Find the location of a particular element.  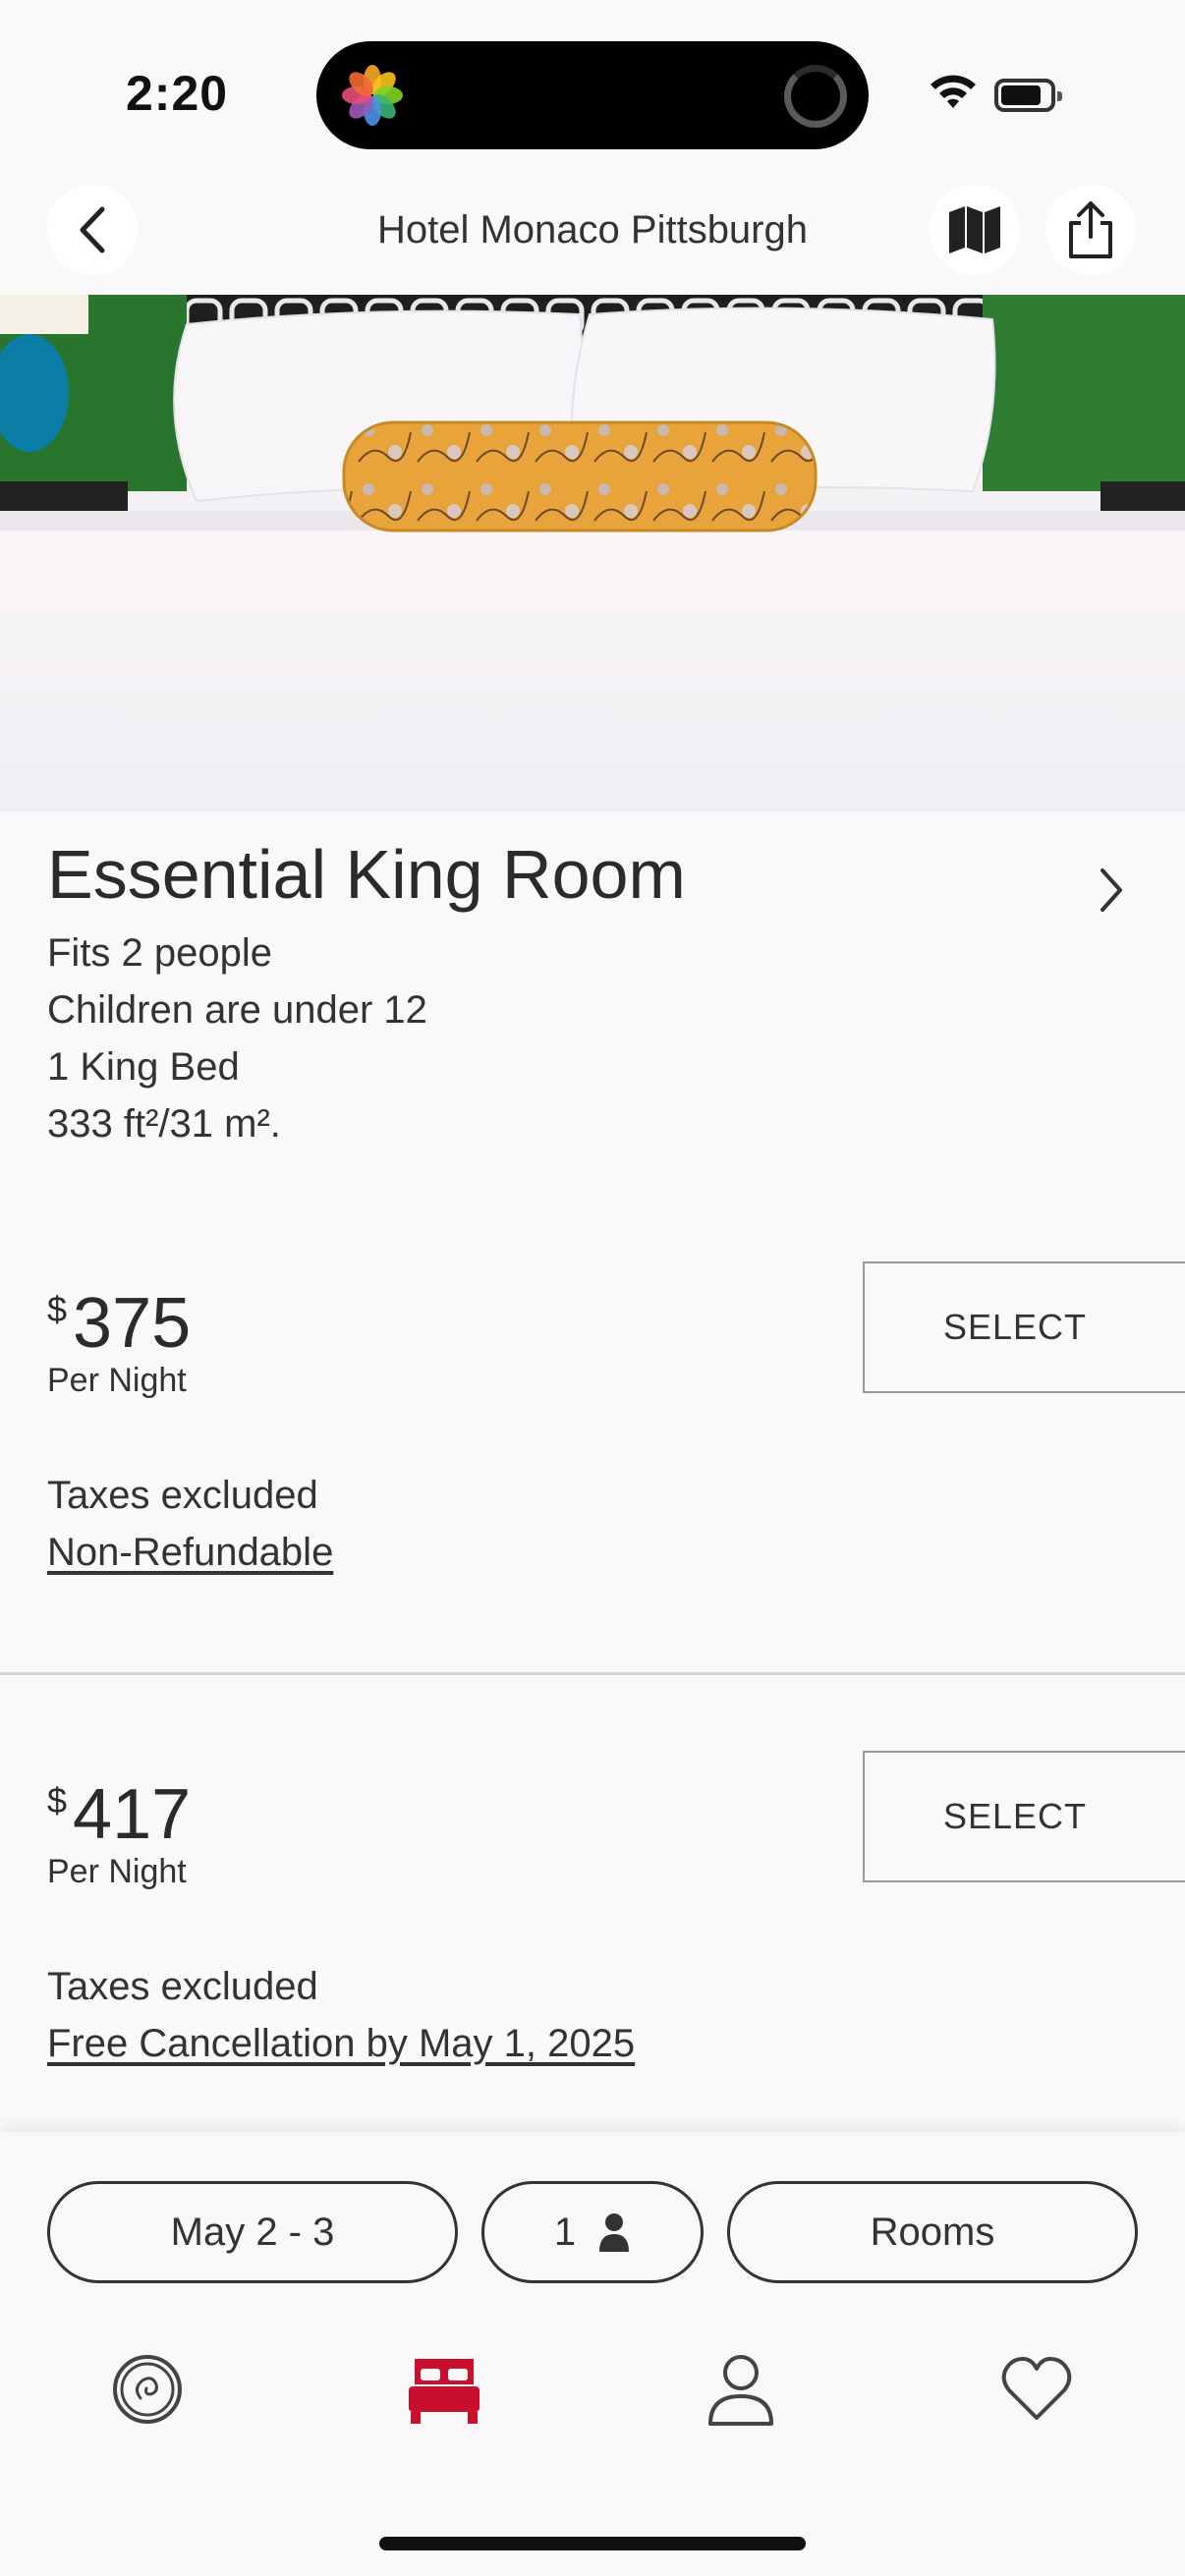

dates-label: May 2 - 3 is located at coordinates (253, 2232).